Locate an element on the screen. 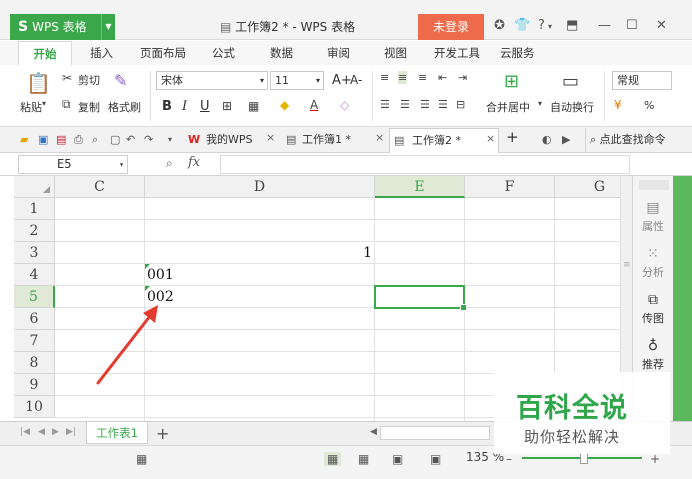 The width and height of the screenshot is (692, 479). select-all-button is located at coordinates (34, 187).